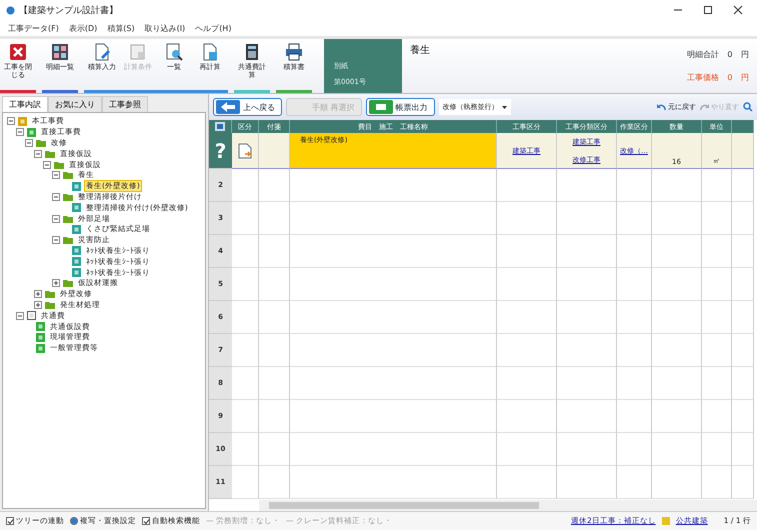  I want to click on horizontal-scrollbar, so click(508, 505).